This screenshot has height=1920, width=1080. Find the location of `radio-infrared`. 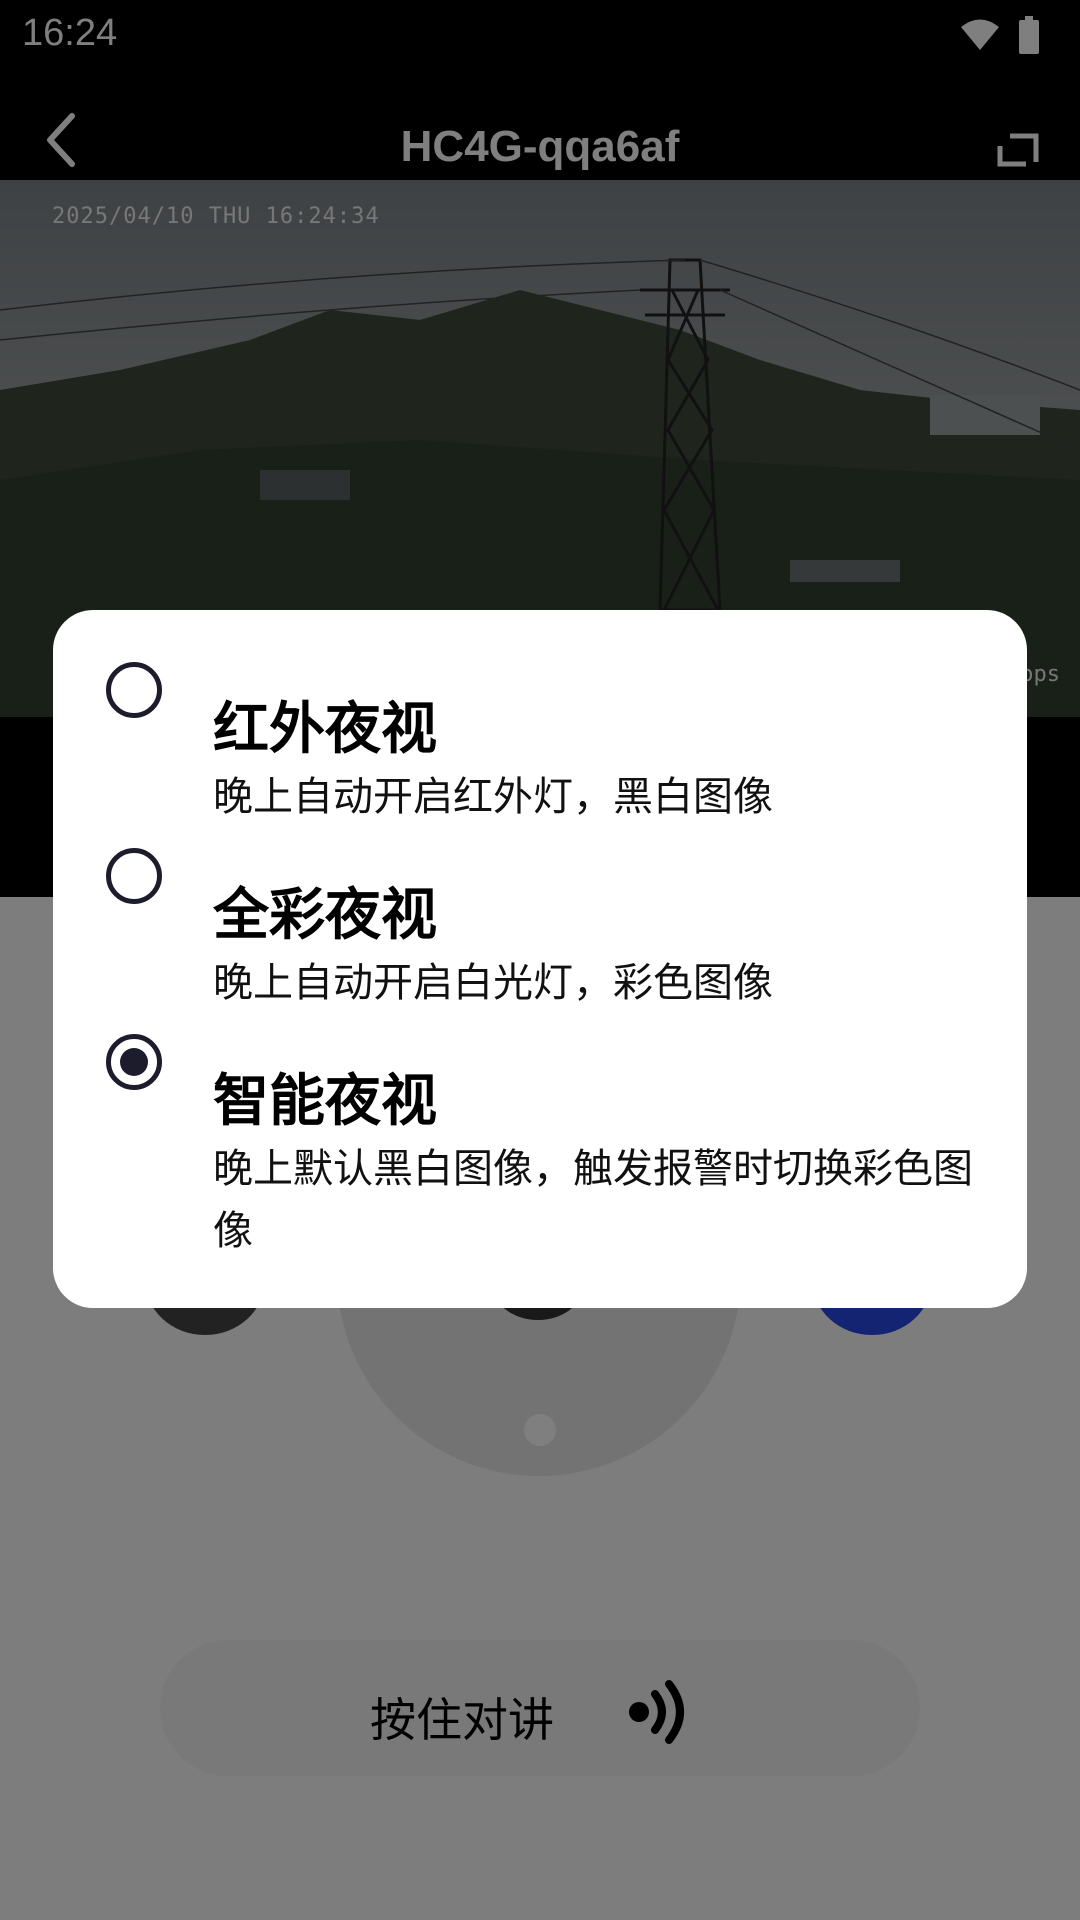

radio-infrared is located at coordinates (134, 690).